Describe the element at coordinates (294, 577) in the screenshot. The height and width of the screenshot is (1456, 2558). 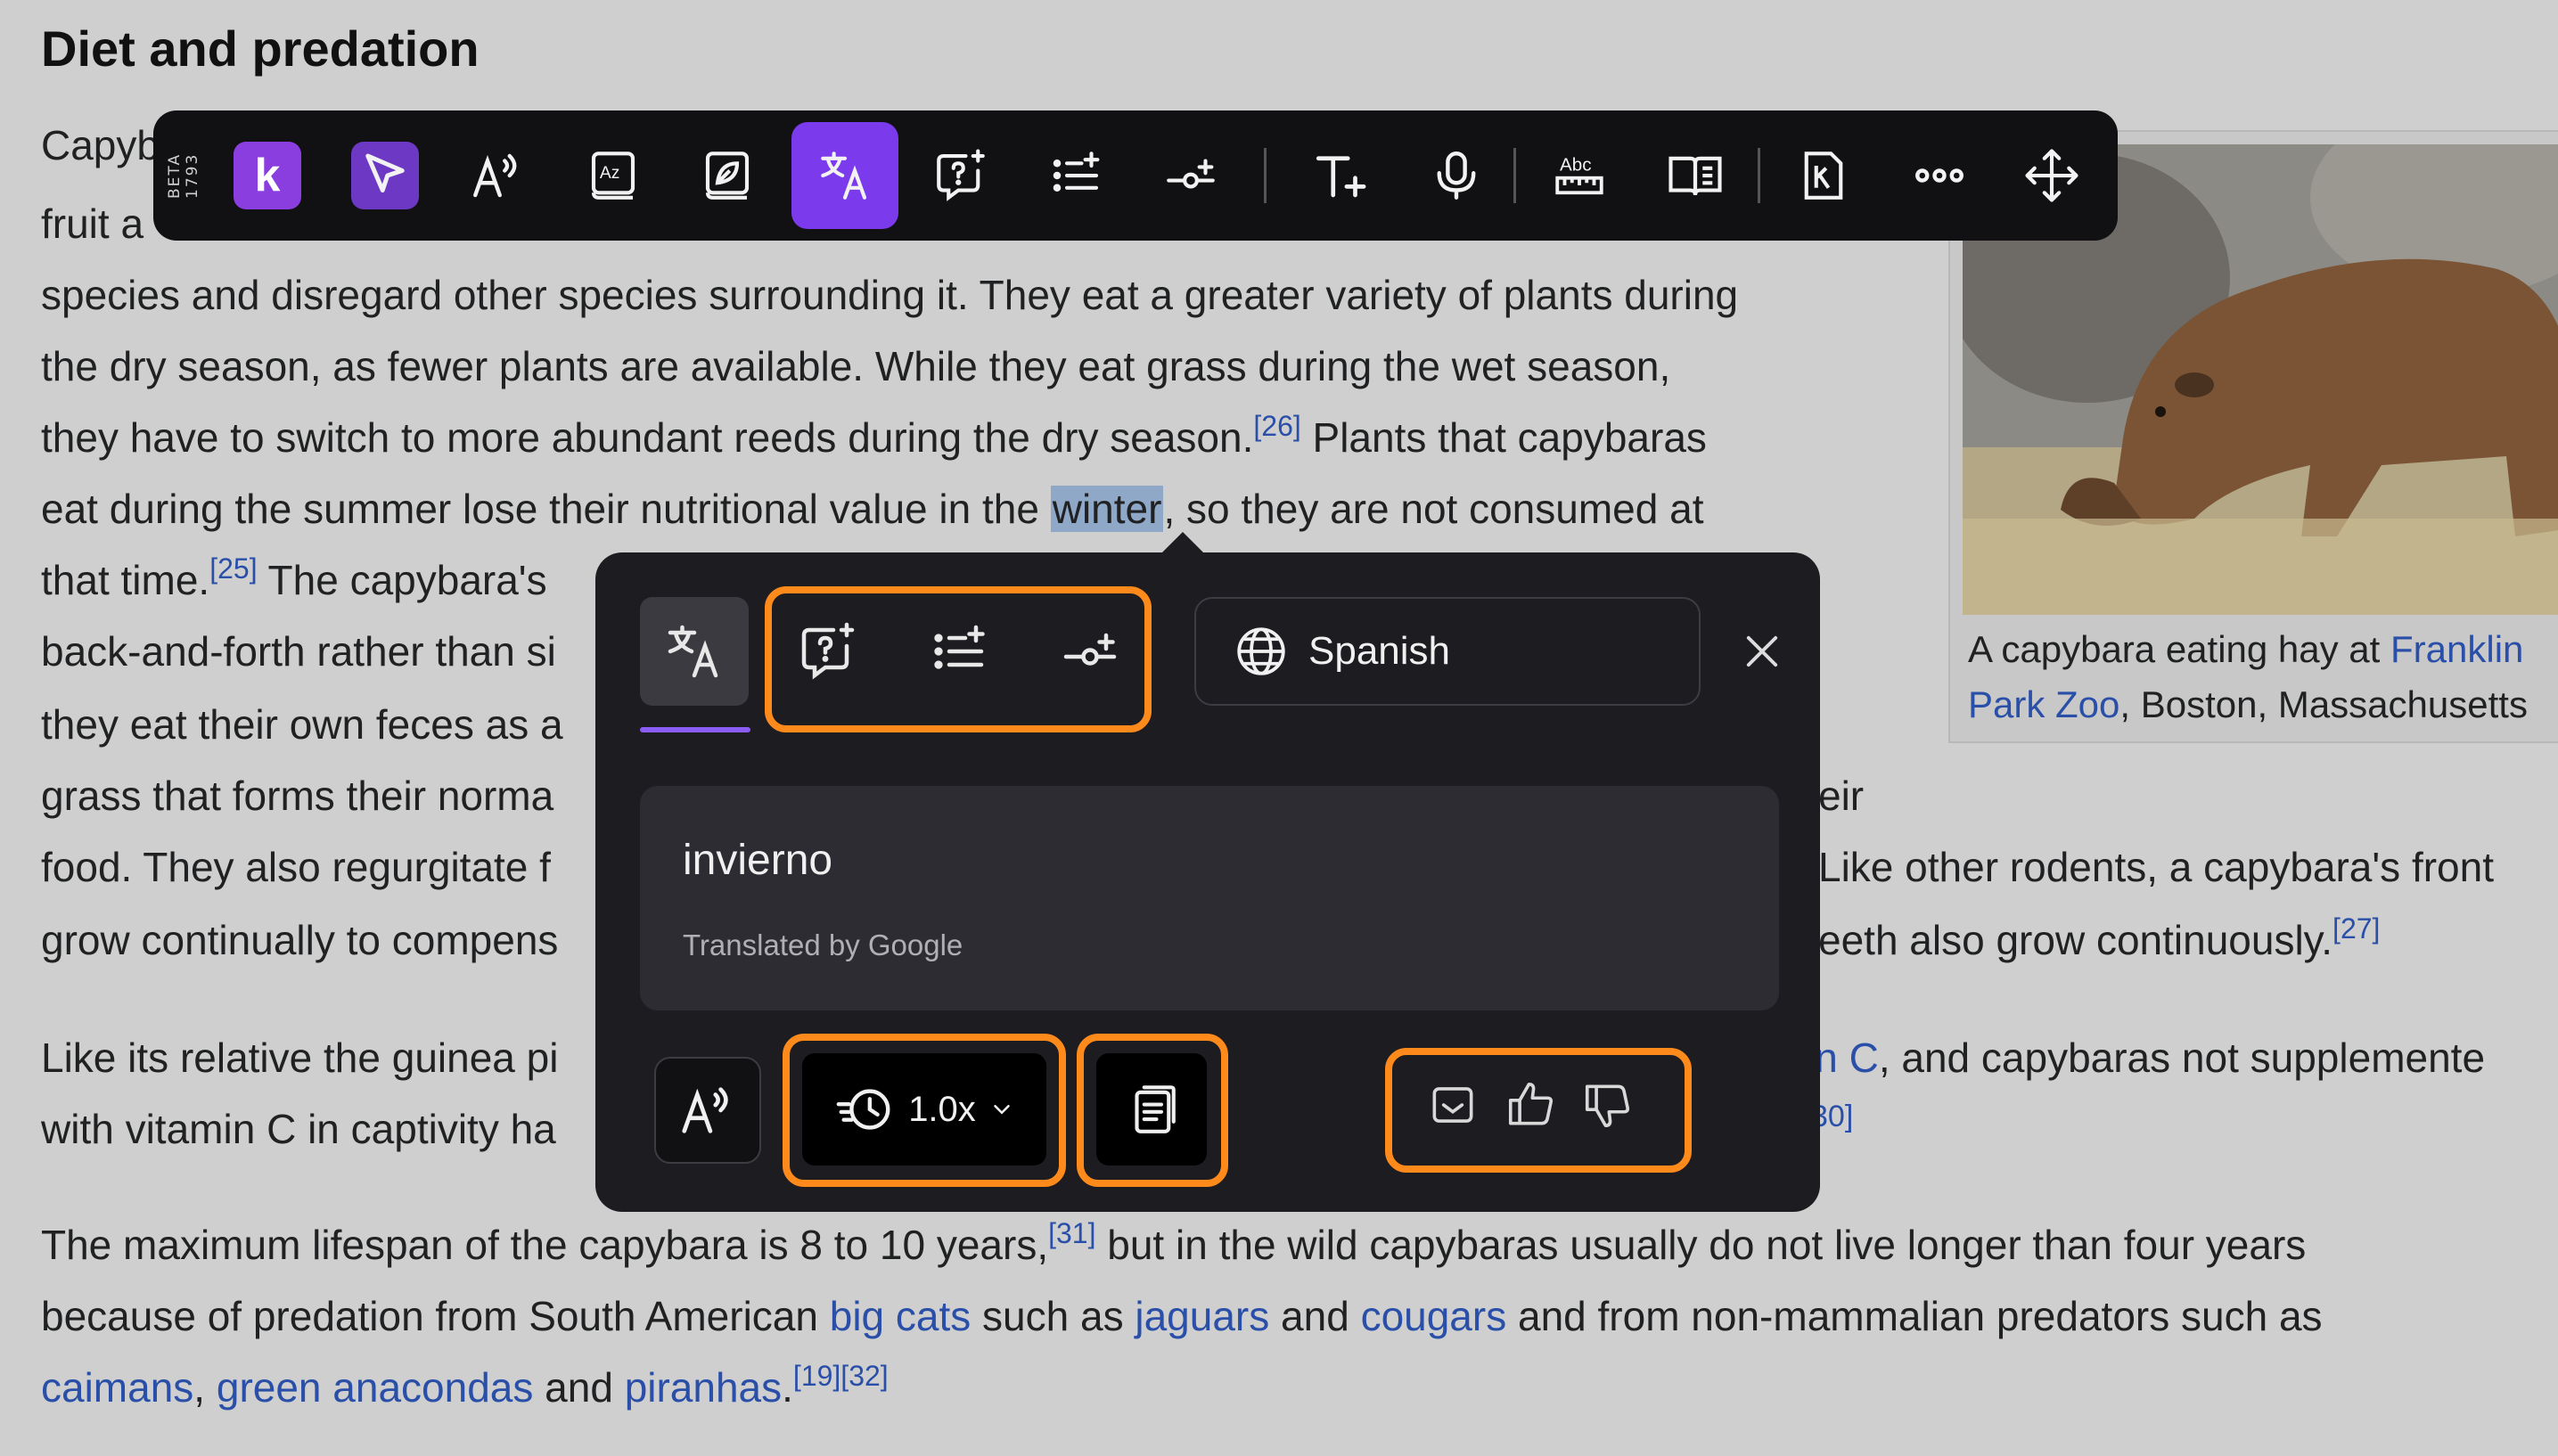
I see `text-line: that time.[25] The capybara's` at that location.